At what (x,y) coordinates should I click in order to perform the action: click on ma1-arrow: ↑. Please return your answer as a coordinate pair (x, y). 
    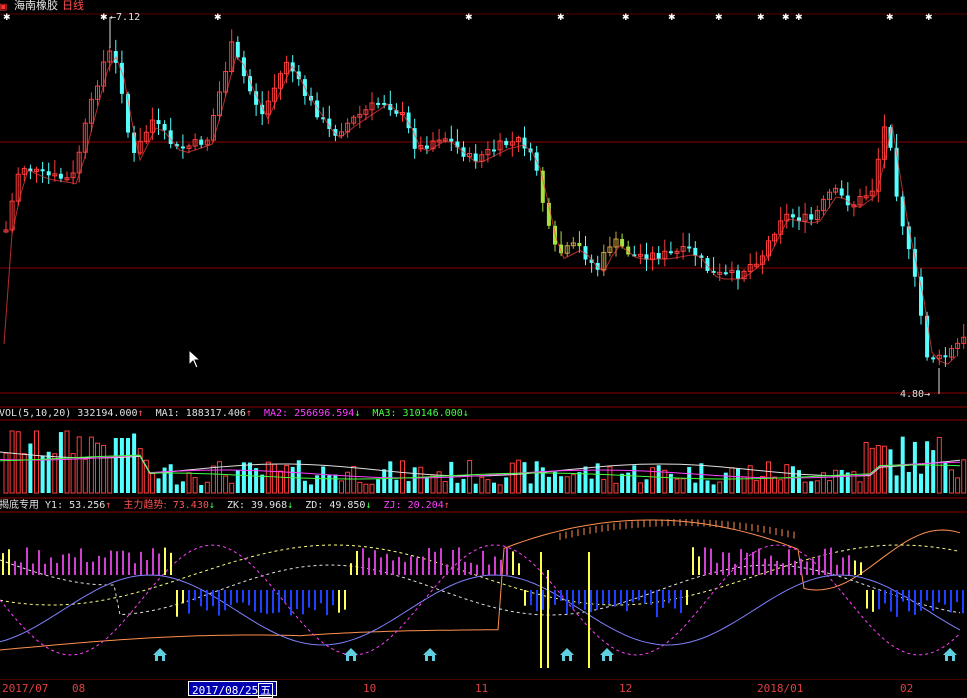
    Looking at the image, I should click on (248, 413).